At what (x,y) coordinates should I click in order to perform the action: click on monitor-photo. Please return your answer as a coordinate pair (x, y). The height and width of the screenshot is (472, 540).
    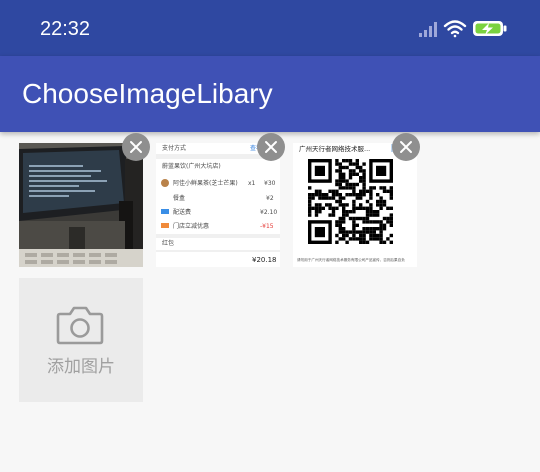
    Looking at the image, I should click on (81, 205).